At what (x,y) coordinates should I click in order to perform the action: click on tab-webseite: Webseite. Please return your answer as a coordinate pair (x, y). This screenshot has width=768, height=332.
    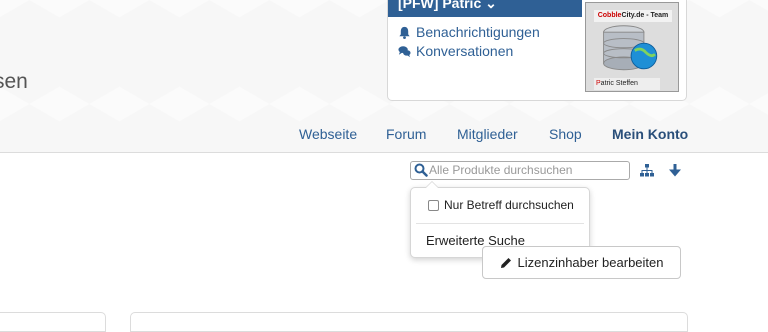
    Looking at the image, I should click on (328, 134).